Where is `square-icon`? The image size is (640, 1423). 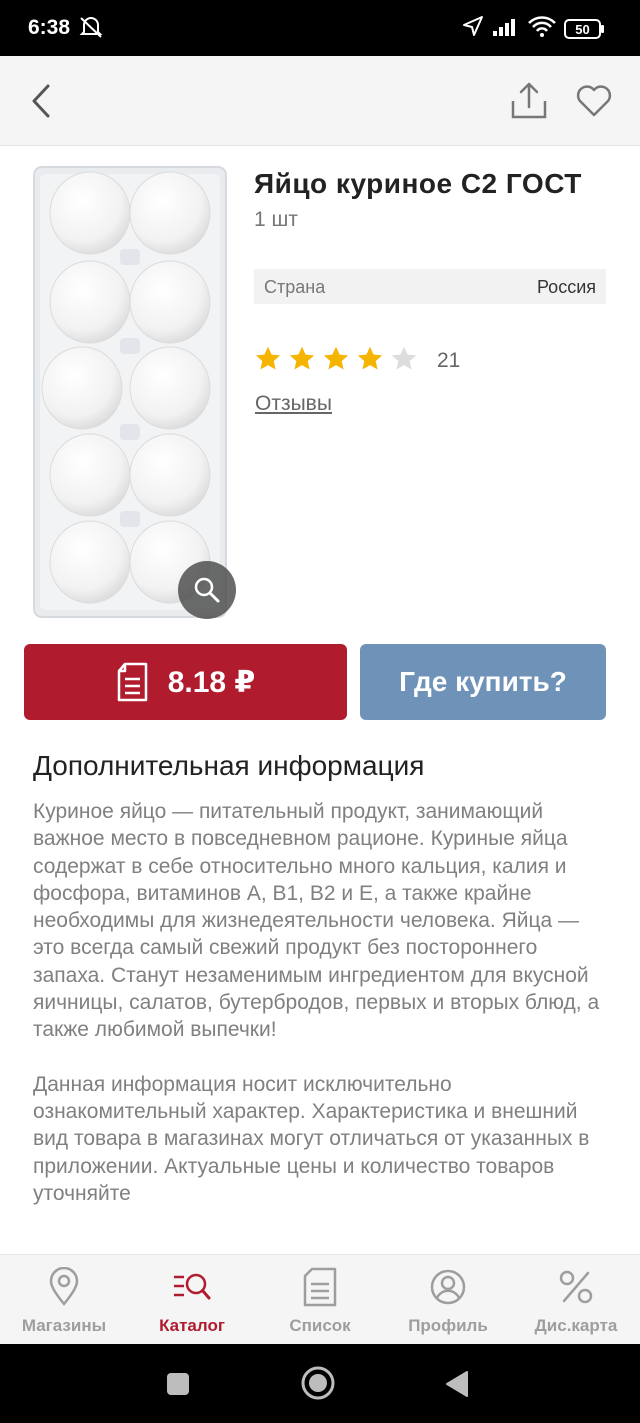
square-icon is located at coordinates (178, 1384).